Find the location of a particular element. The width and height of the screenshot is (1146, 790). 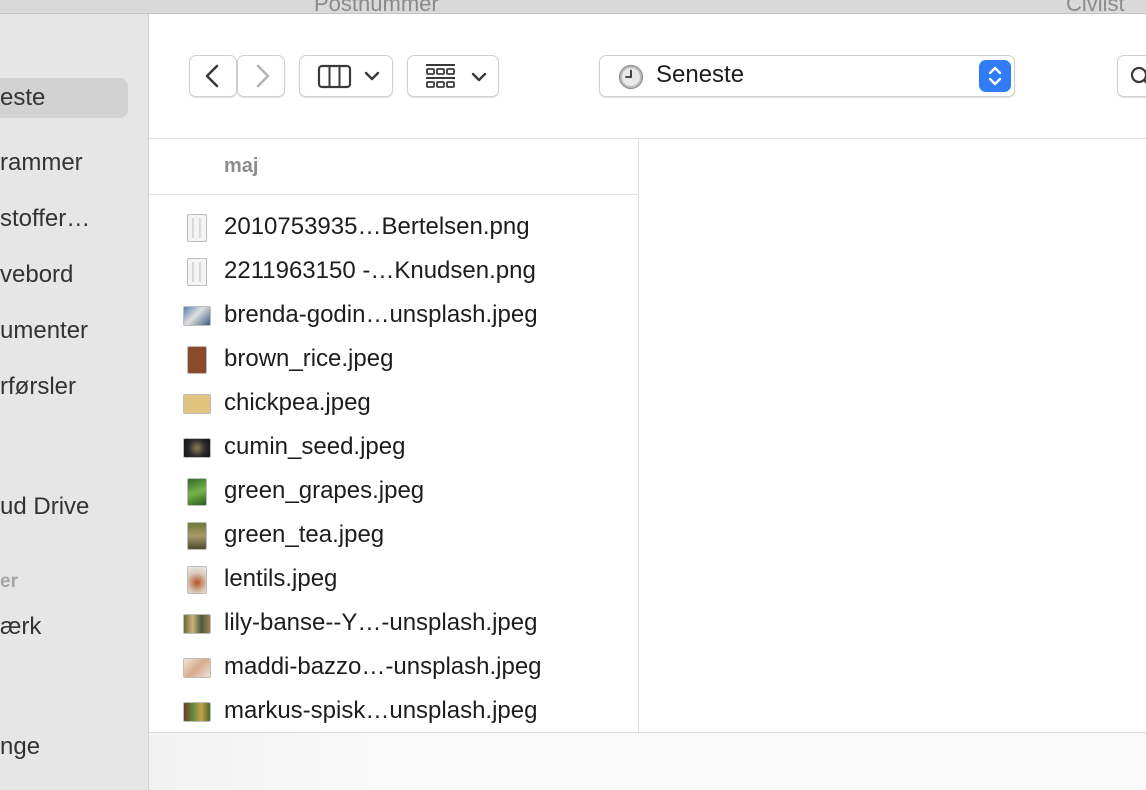

sidebar-item-downloads: rførsler is located at coordinates (38, 387).